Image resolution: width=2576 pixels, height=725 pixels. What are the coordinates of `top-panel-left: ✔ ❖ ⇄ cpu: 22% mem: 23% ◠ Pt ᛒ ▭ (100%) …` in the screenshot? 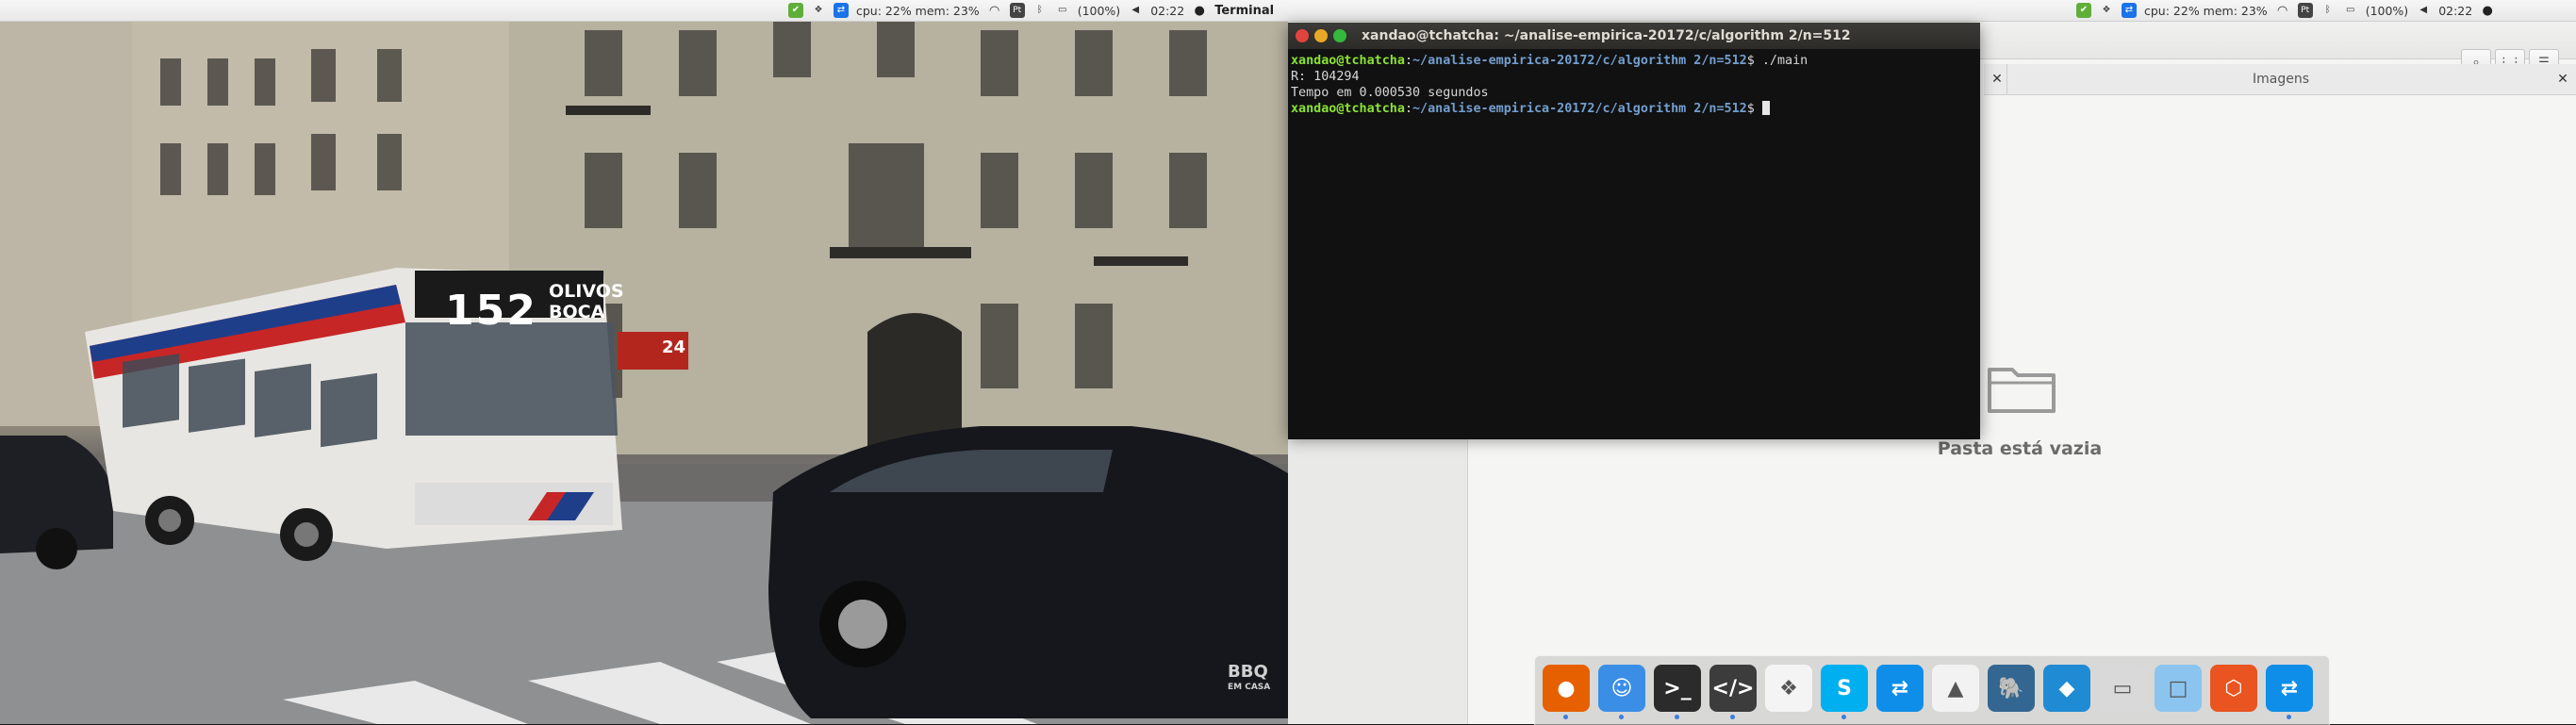 It's located at (644, 11).